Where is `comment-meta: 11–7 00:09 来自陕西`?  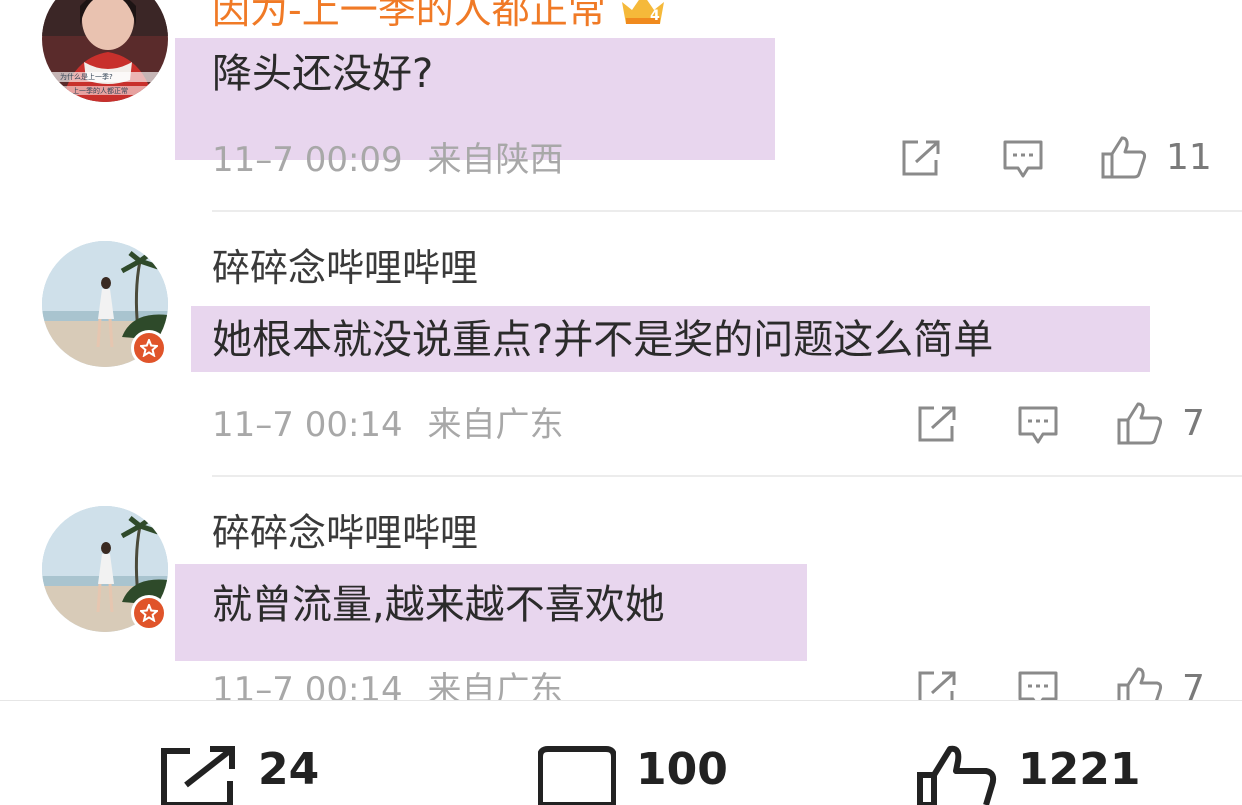
comment-meta: 11–7 00:09 来自陕西 is located at coordinates (388, 160).